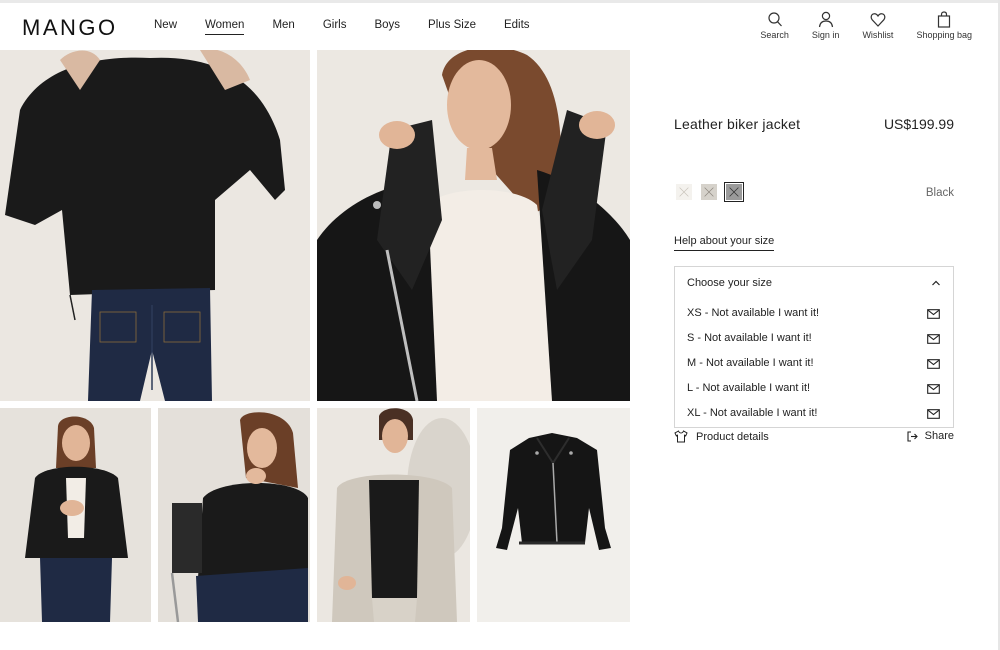  I want to click on product-details-button: Product details, so click(721, 436).